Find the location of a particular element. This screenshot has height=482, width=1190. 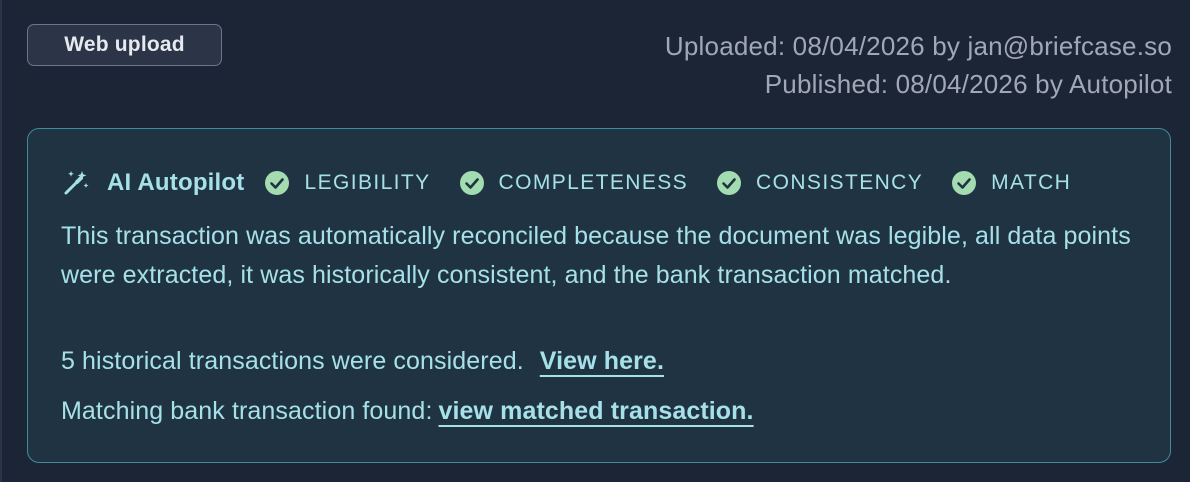

autopilot-title: AI Autopilot is located at coordinates (176, 182).